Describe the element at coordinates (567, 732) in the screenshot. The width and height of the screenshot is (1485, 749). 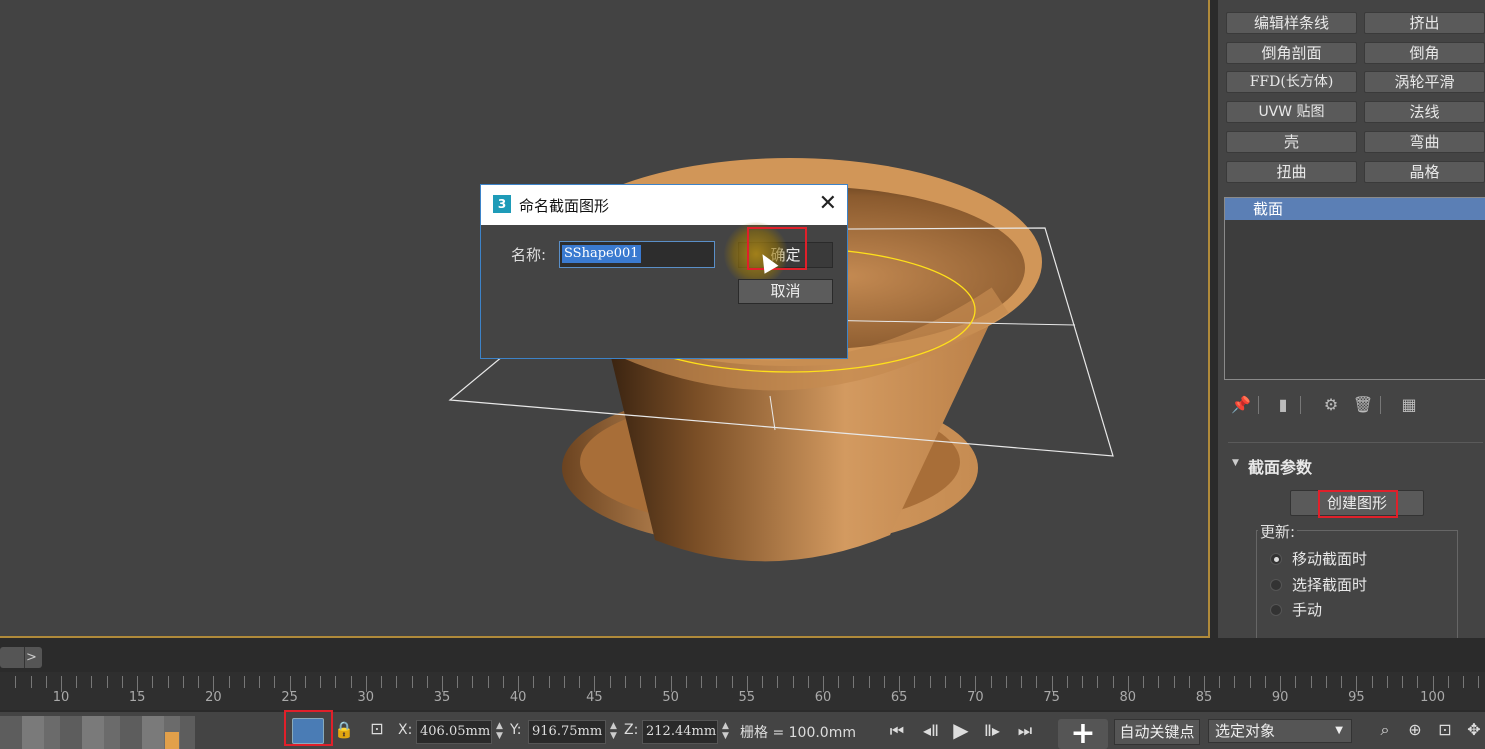
I see `y-coordinate-field: 916.75mm` at that location.